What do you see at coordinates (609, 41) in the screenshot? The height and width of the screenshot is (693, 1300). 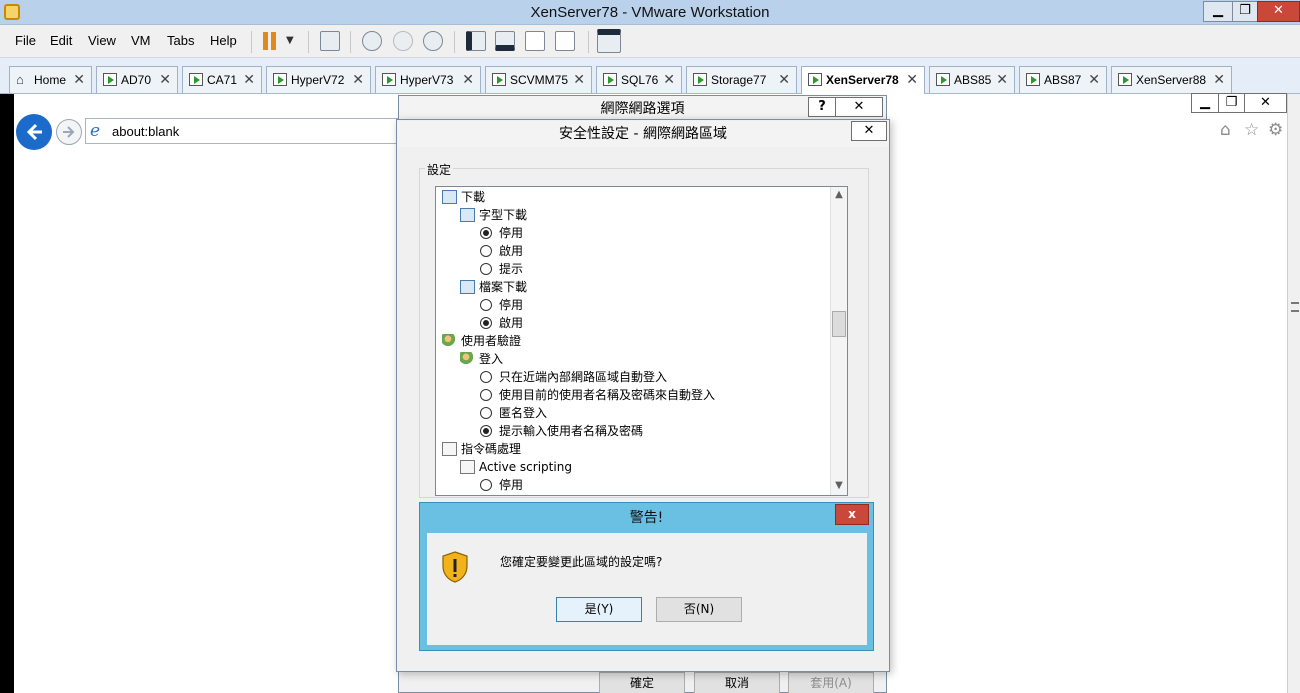 I see `console-view-icon` at bounding box center [609, 41].